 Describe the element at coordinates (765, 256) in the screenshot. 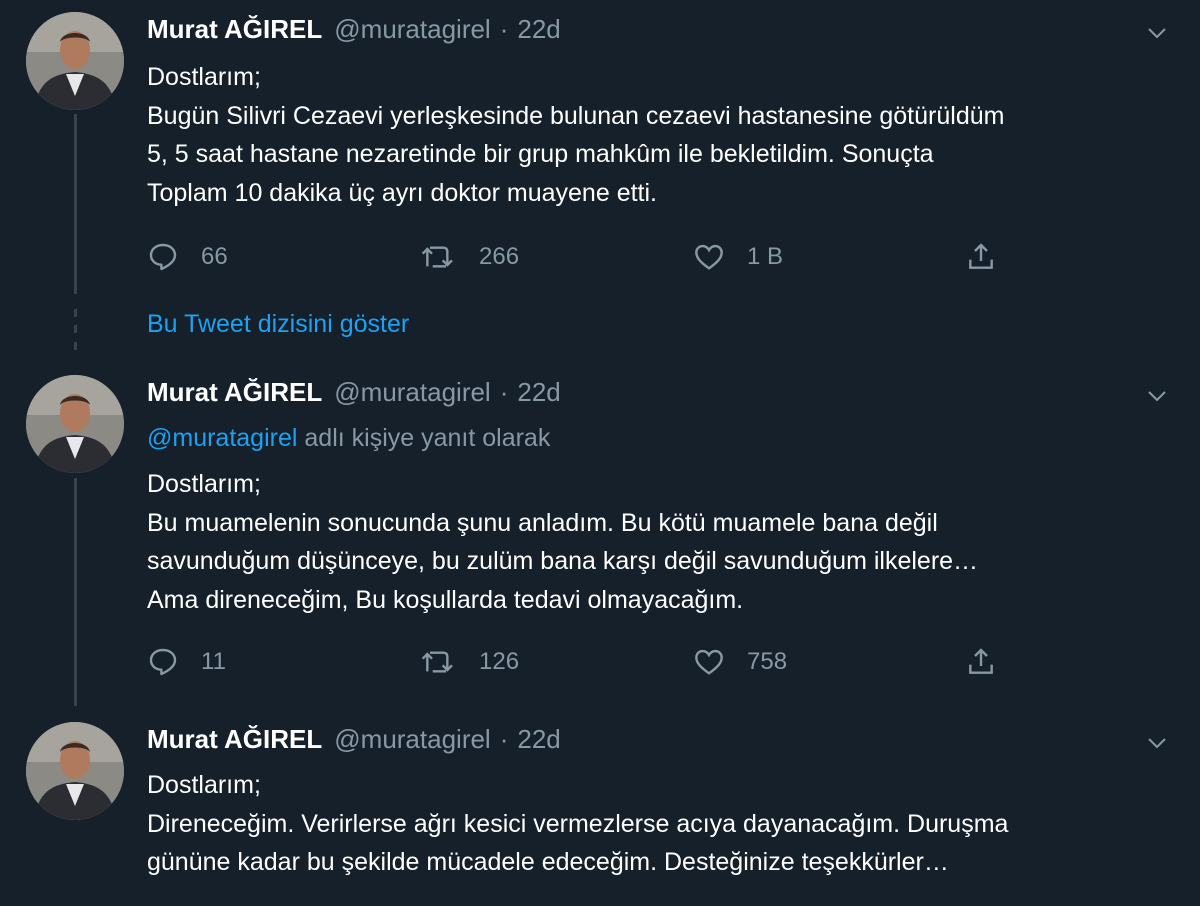

I see `like-count: 1 B` at that location.